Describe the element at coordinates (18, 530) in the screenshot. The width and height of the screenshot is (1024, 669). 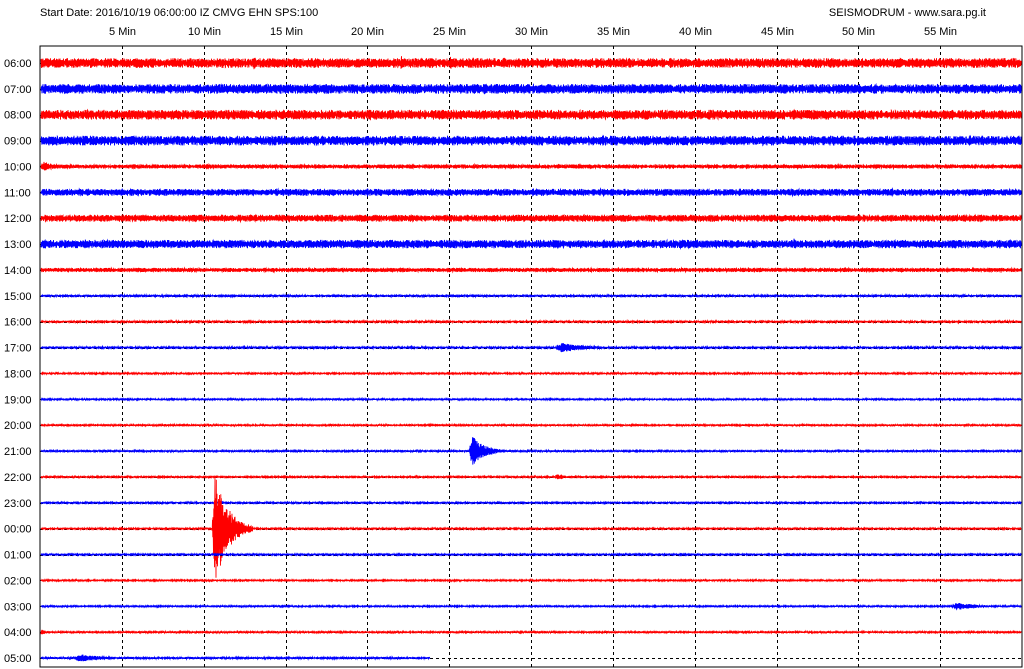
I see `row-time-label: 00:00` at that location.